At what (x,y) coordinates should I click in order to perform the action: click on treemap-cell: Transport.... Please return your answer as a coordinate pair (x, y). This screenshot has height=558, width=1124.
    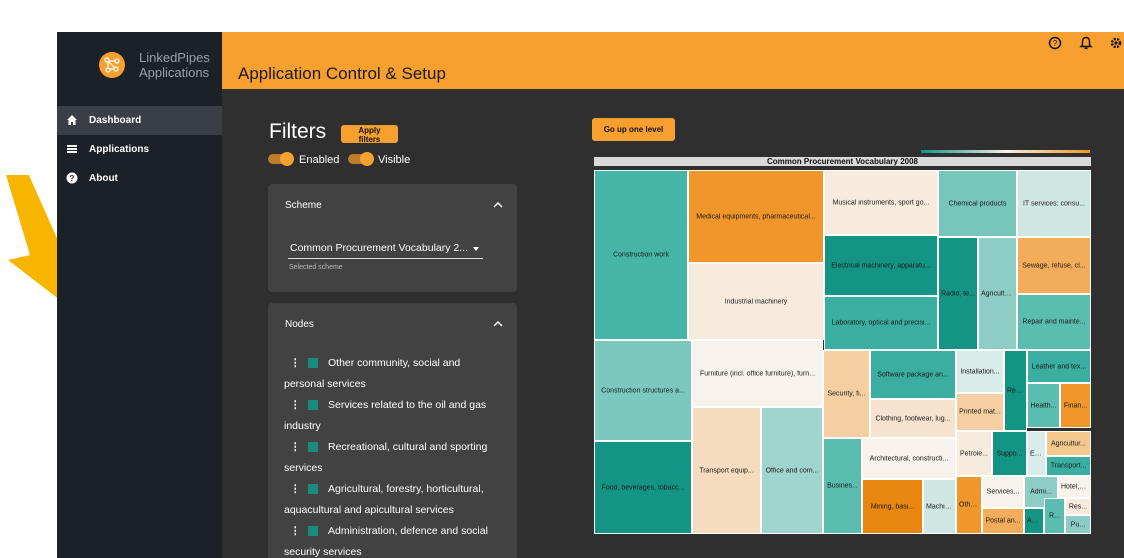
    Looking at the image, I should click on (1068, 466).